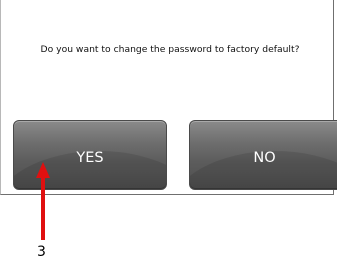 This screenshot has height=265, width=337. What do you see at coordinates (264, 158) in the screenshot?
I see `no-button-label: NO` at bounding box center [264, 158].